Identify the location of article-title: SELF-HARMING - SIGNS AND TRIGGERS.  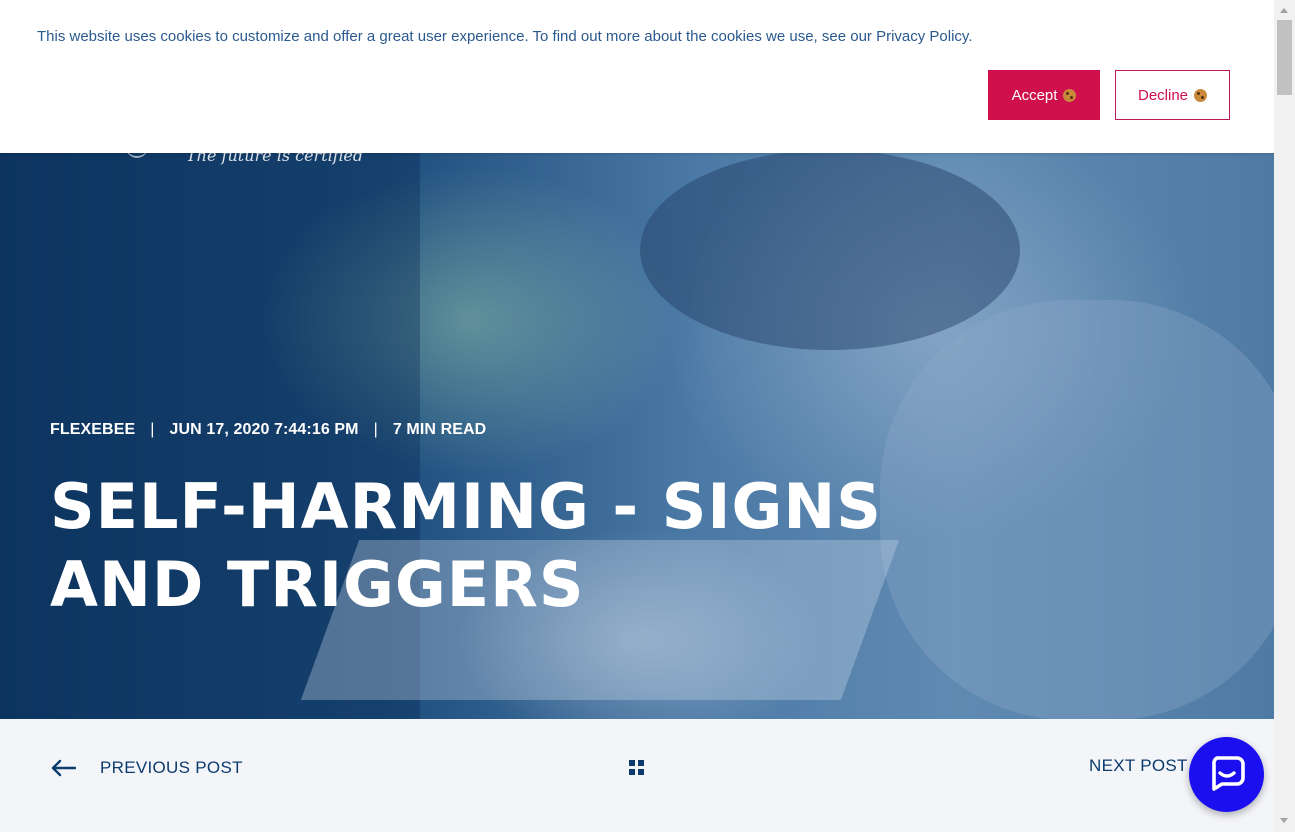
(466, 545).